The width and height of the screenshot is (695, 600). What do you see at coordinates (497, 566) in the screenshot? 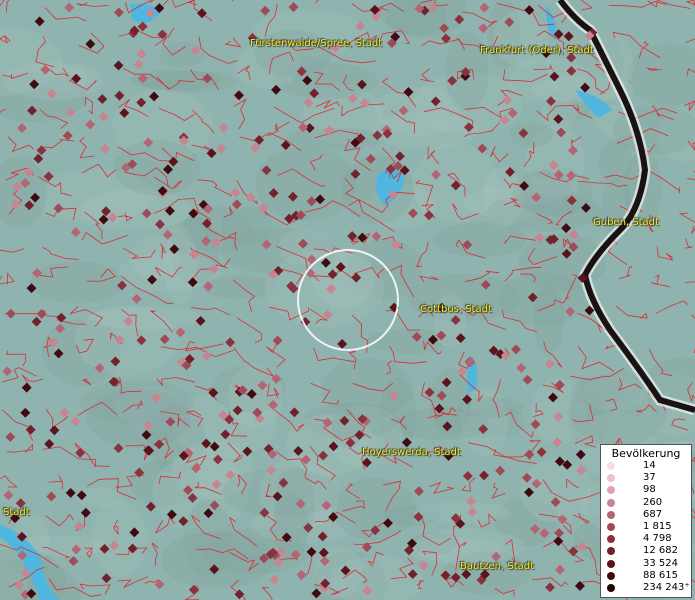
I see `label-bautzen: Bautzen, Stadt` at bounding box center [497, 566].